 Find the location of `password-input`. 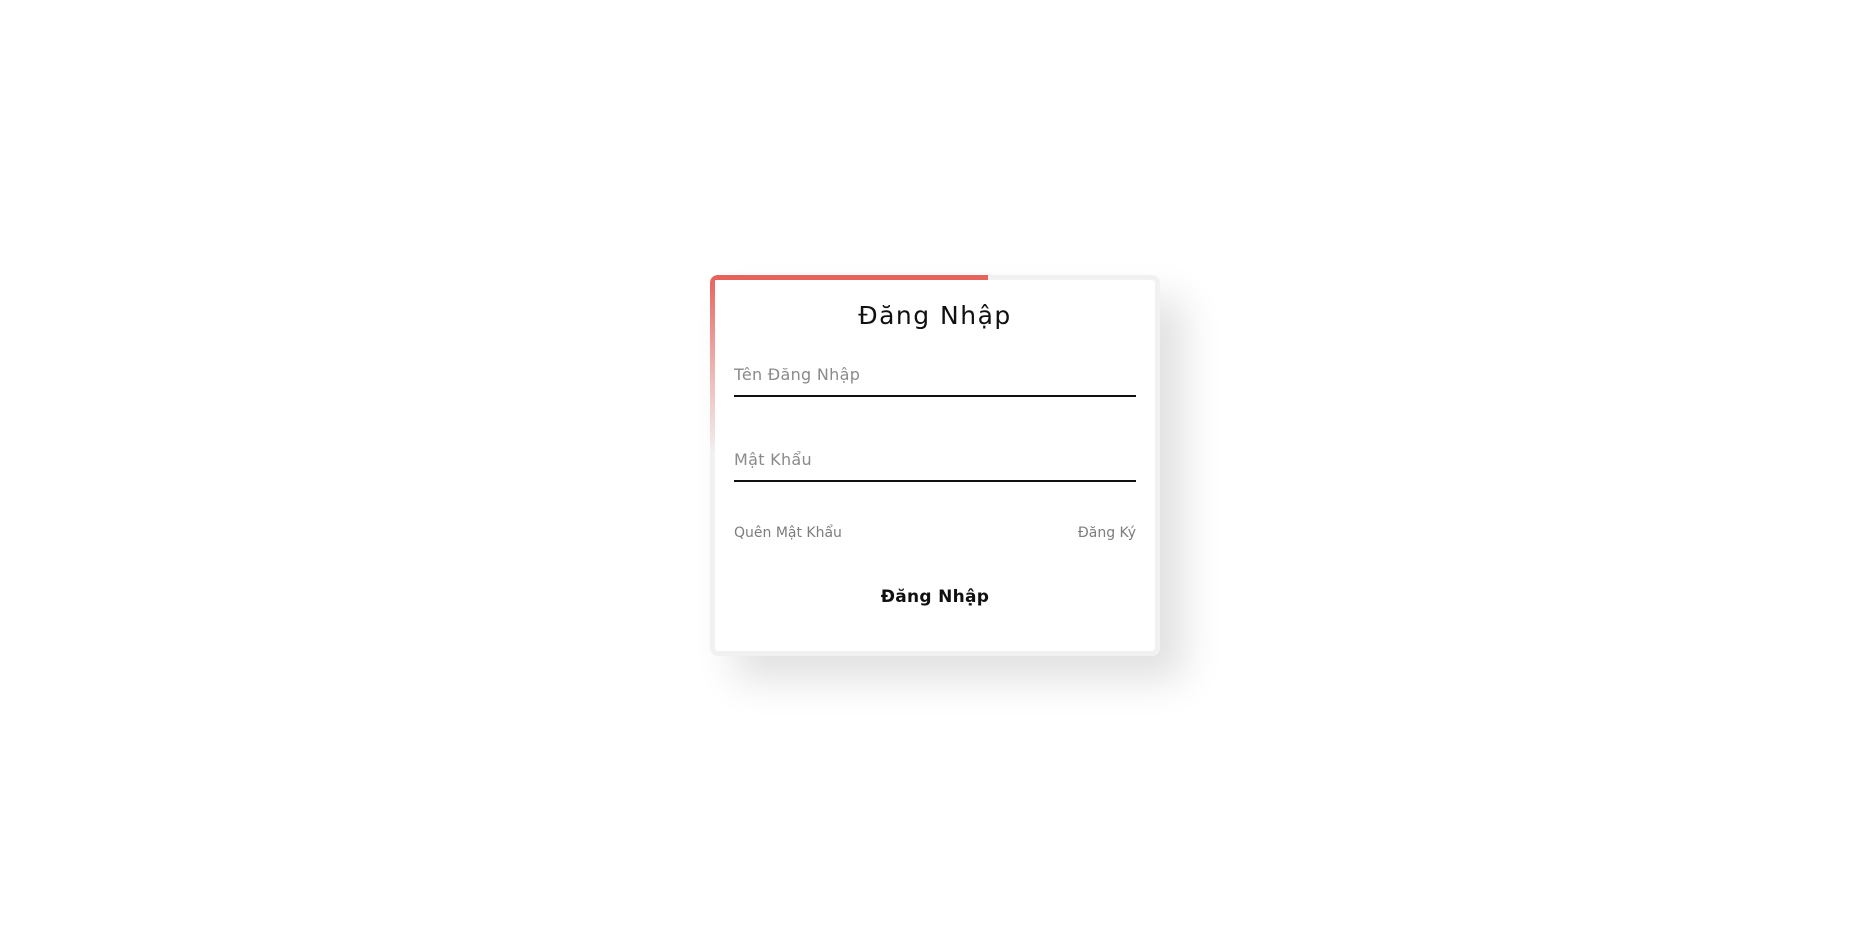

password-input is located at coordinates (935, 459).